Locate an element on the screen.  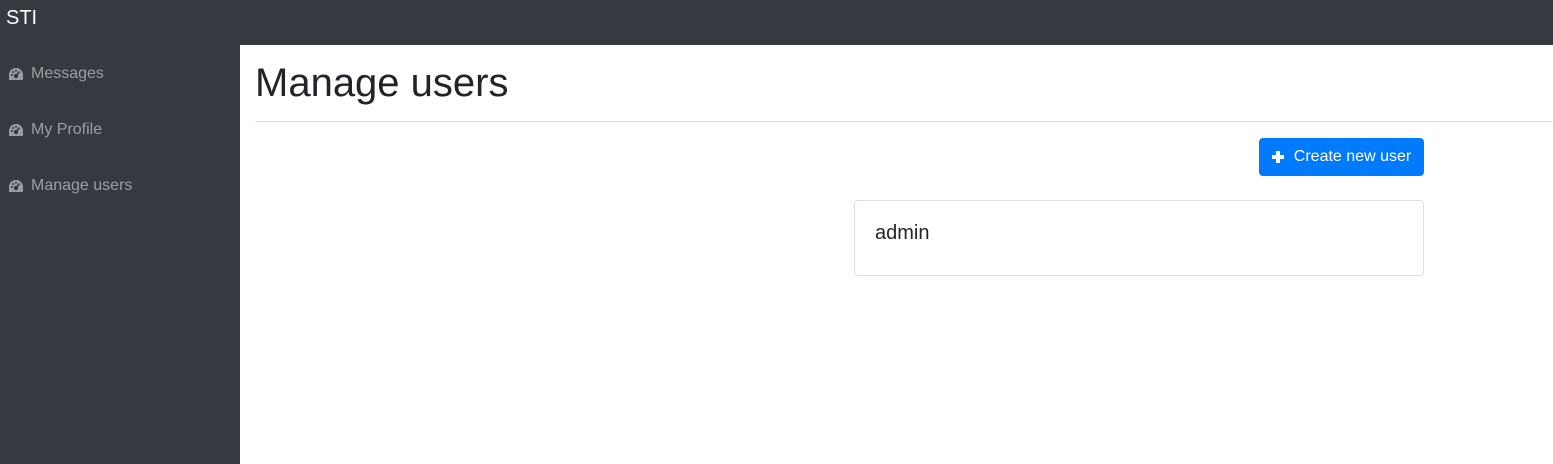
sidebar-item-label: Manage users is located at coordinates (82, 185).